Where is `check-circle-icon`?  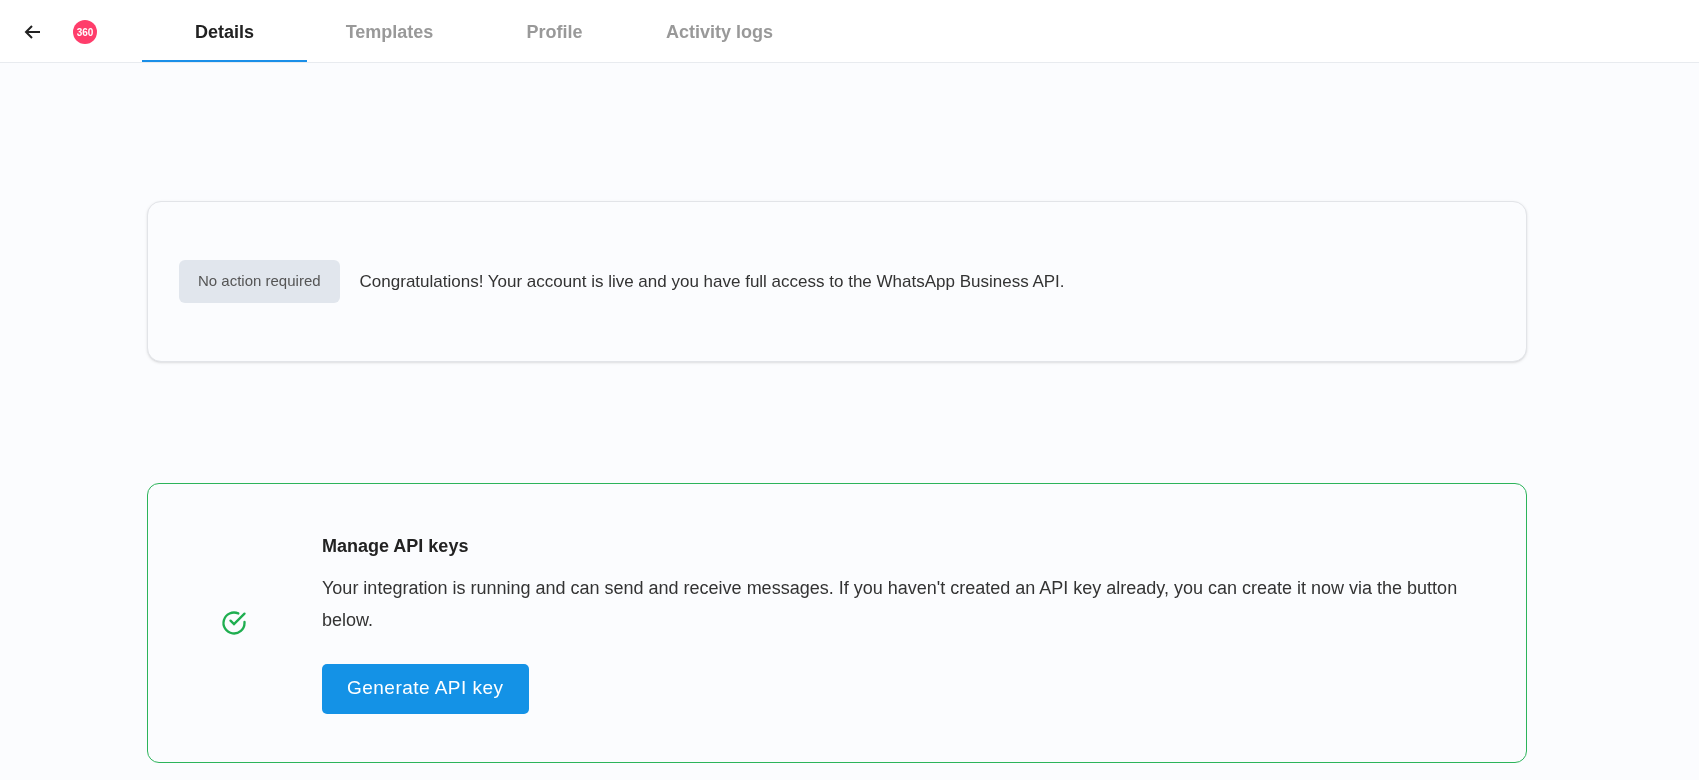
check-circle-icon is located at coordinates (234, 623).